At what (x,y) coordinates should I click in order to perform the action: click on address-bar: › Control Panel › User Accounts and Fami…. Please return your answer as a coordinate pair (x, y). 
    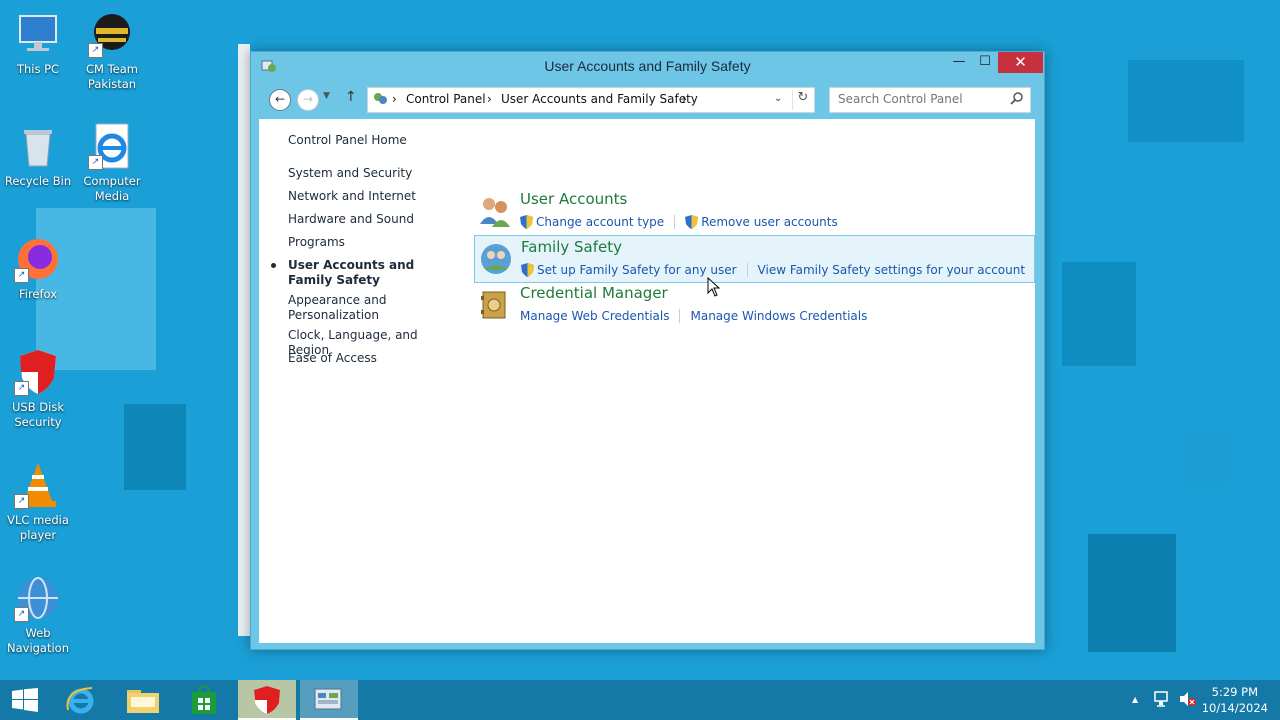
    Looking at the image, I should click on (591, 100).